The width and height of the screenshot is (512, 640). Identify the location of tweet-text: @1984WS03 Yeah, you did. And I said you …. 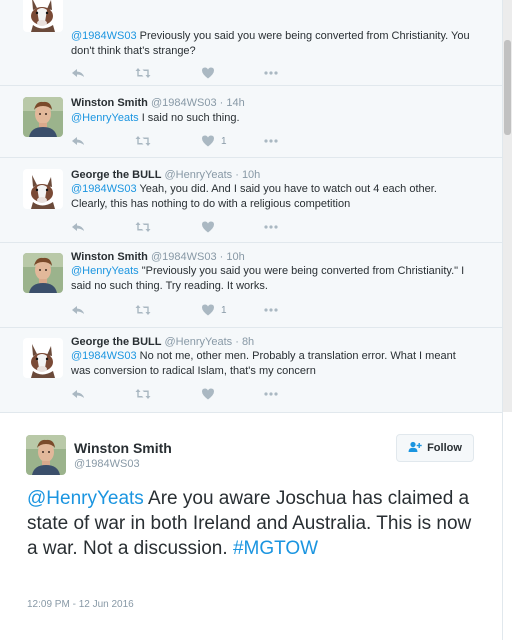
(254, 196).